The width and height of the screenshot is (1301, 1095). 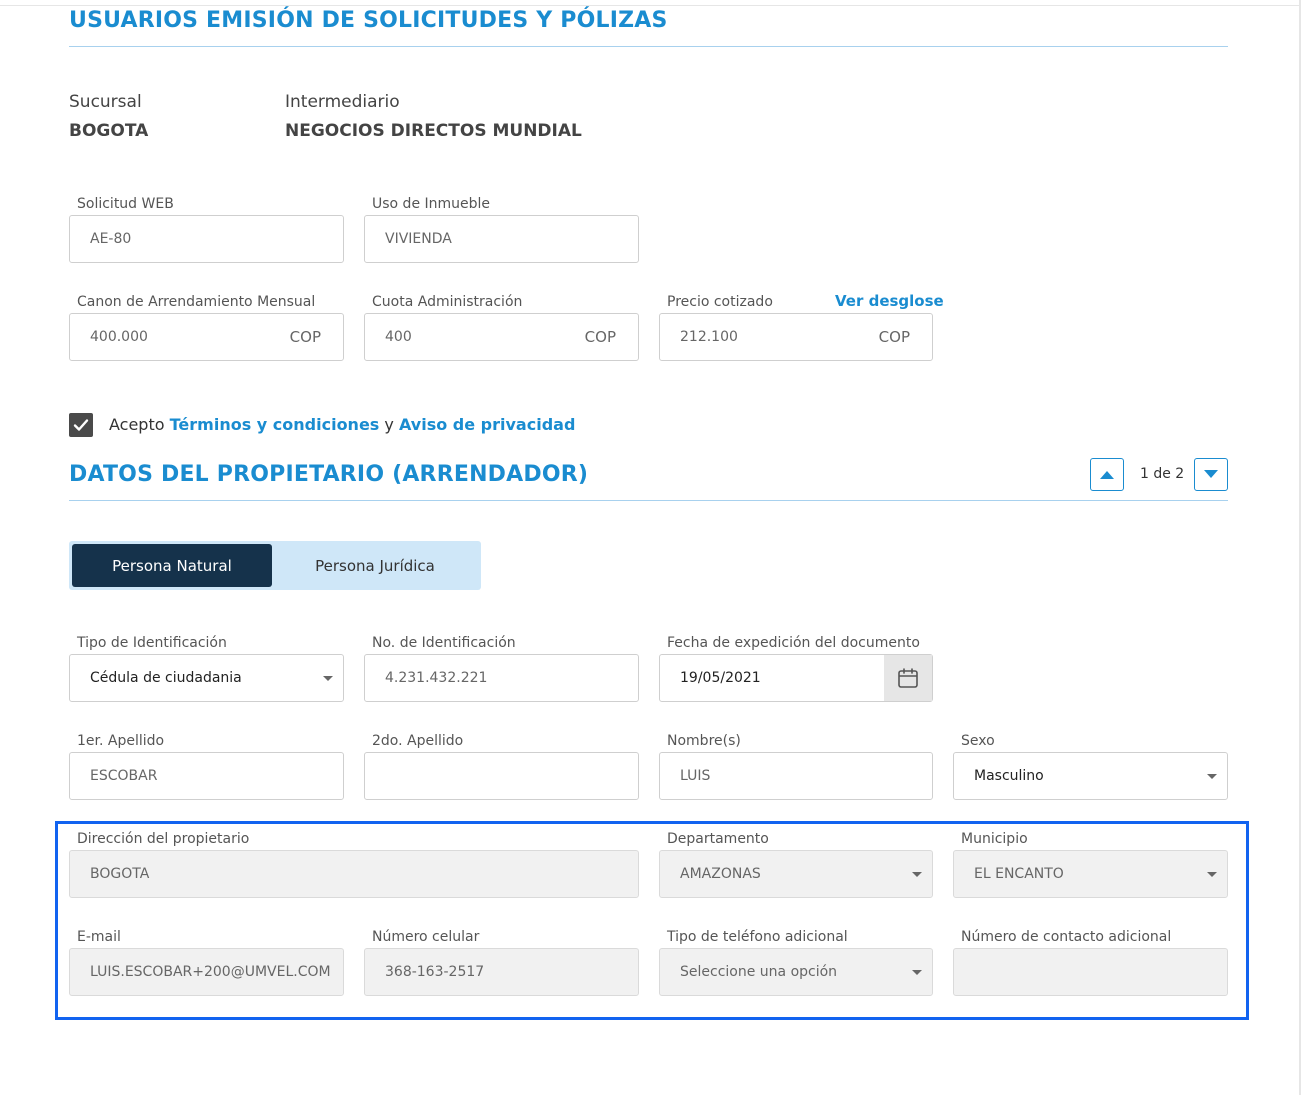 What do you see at coordinates (1090, 874) in the screenshot?
I see `municipio-select: EL ENCANTO` at bounding box center [1090, 874].